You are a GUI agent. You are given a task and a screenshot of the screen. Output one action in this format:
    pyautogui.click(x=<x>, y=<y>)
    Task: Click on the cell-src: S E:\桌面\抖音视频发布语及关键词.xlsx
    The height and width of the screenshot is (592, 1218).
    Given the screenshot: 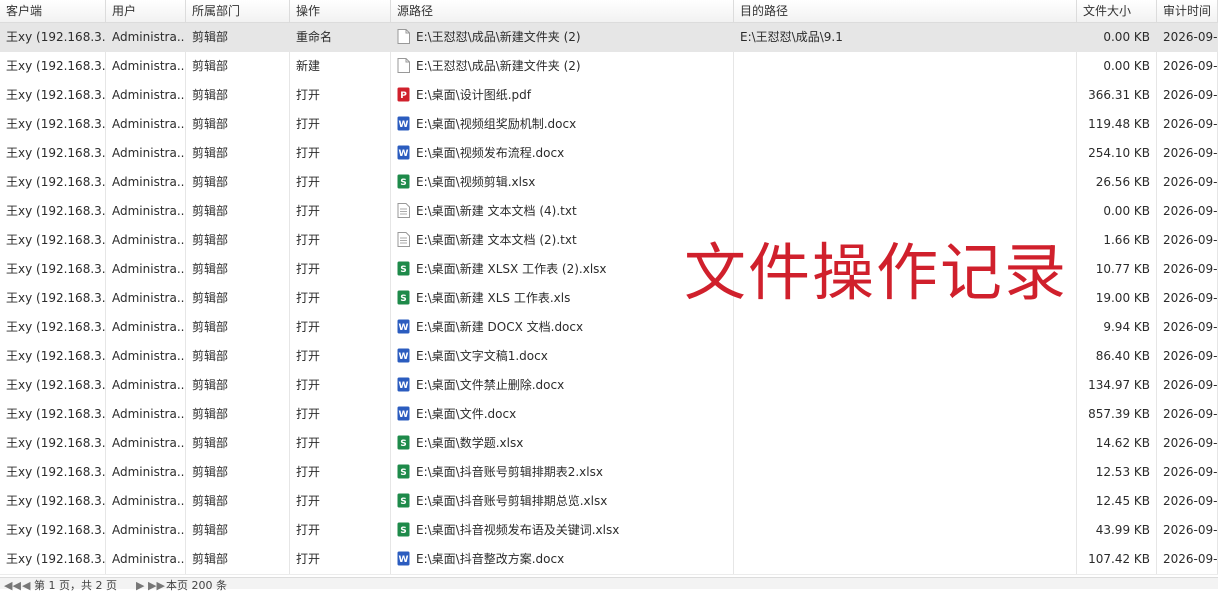 What is the action you would take?
    pyautogui.click(x=562, y=530)
    